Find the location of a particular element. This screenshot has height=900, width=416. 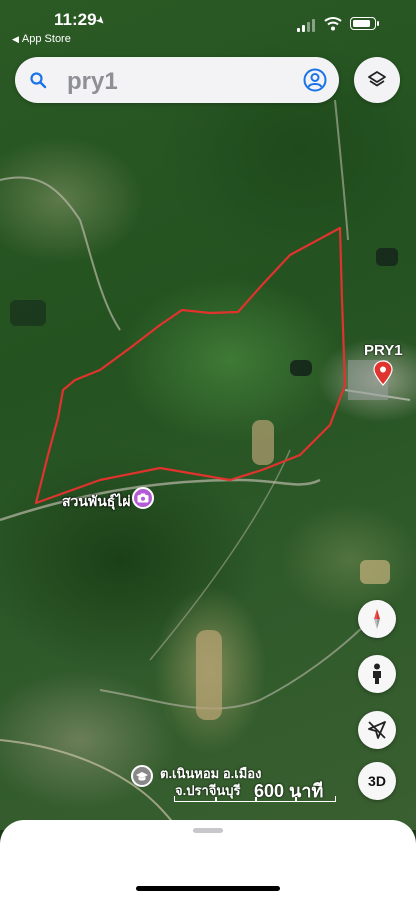

school-poi-icon is located at coordinates (142, 776).